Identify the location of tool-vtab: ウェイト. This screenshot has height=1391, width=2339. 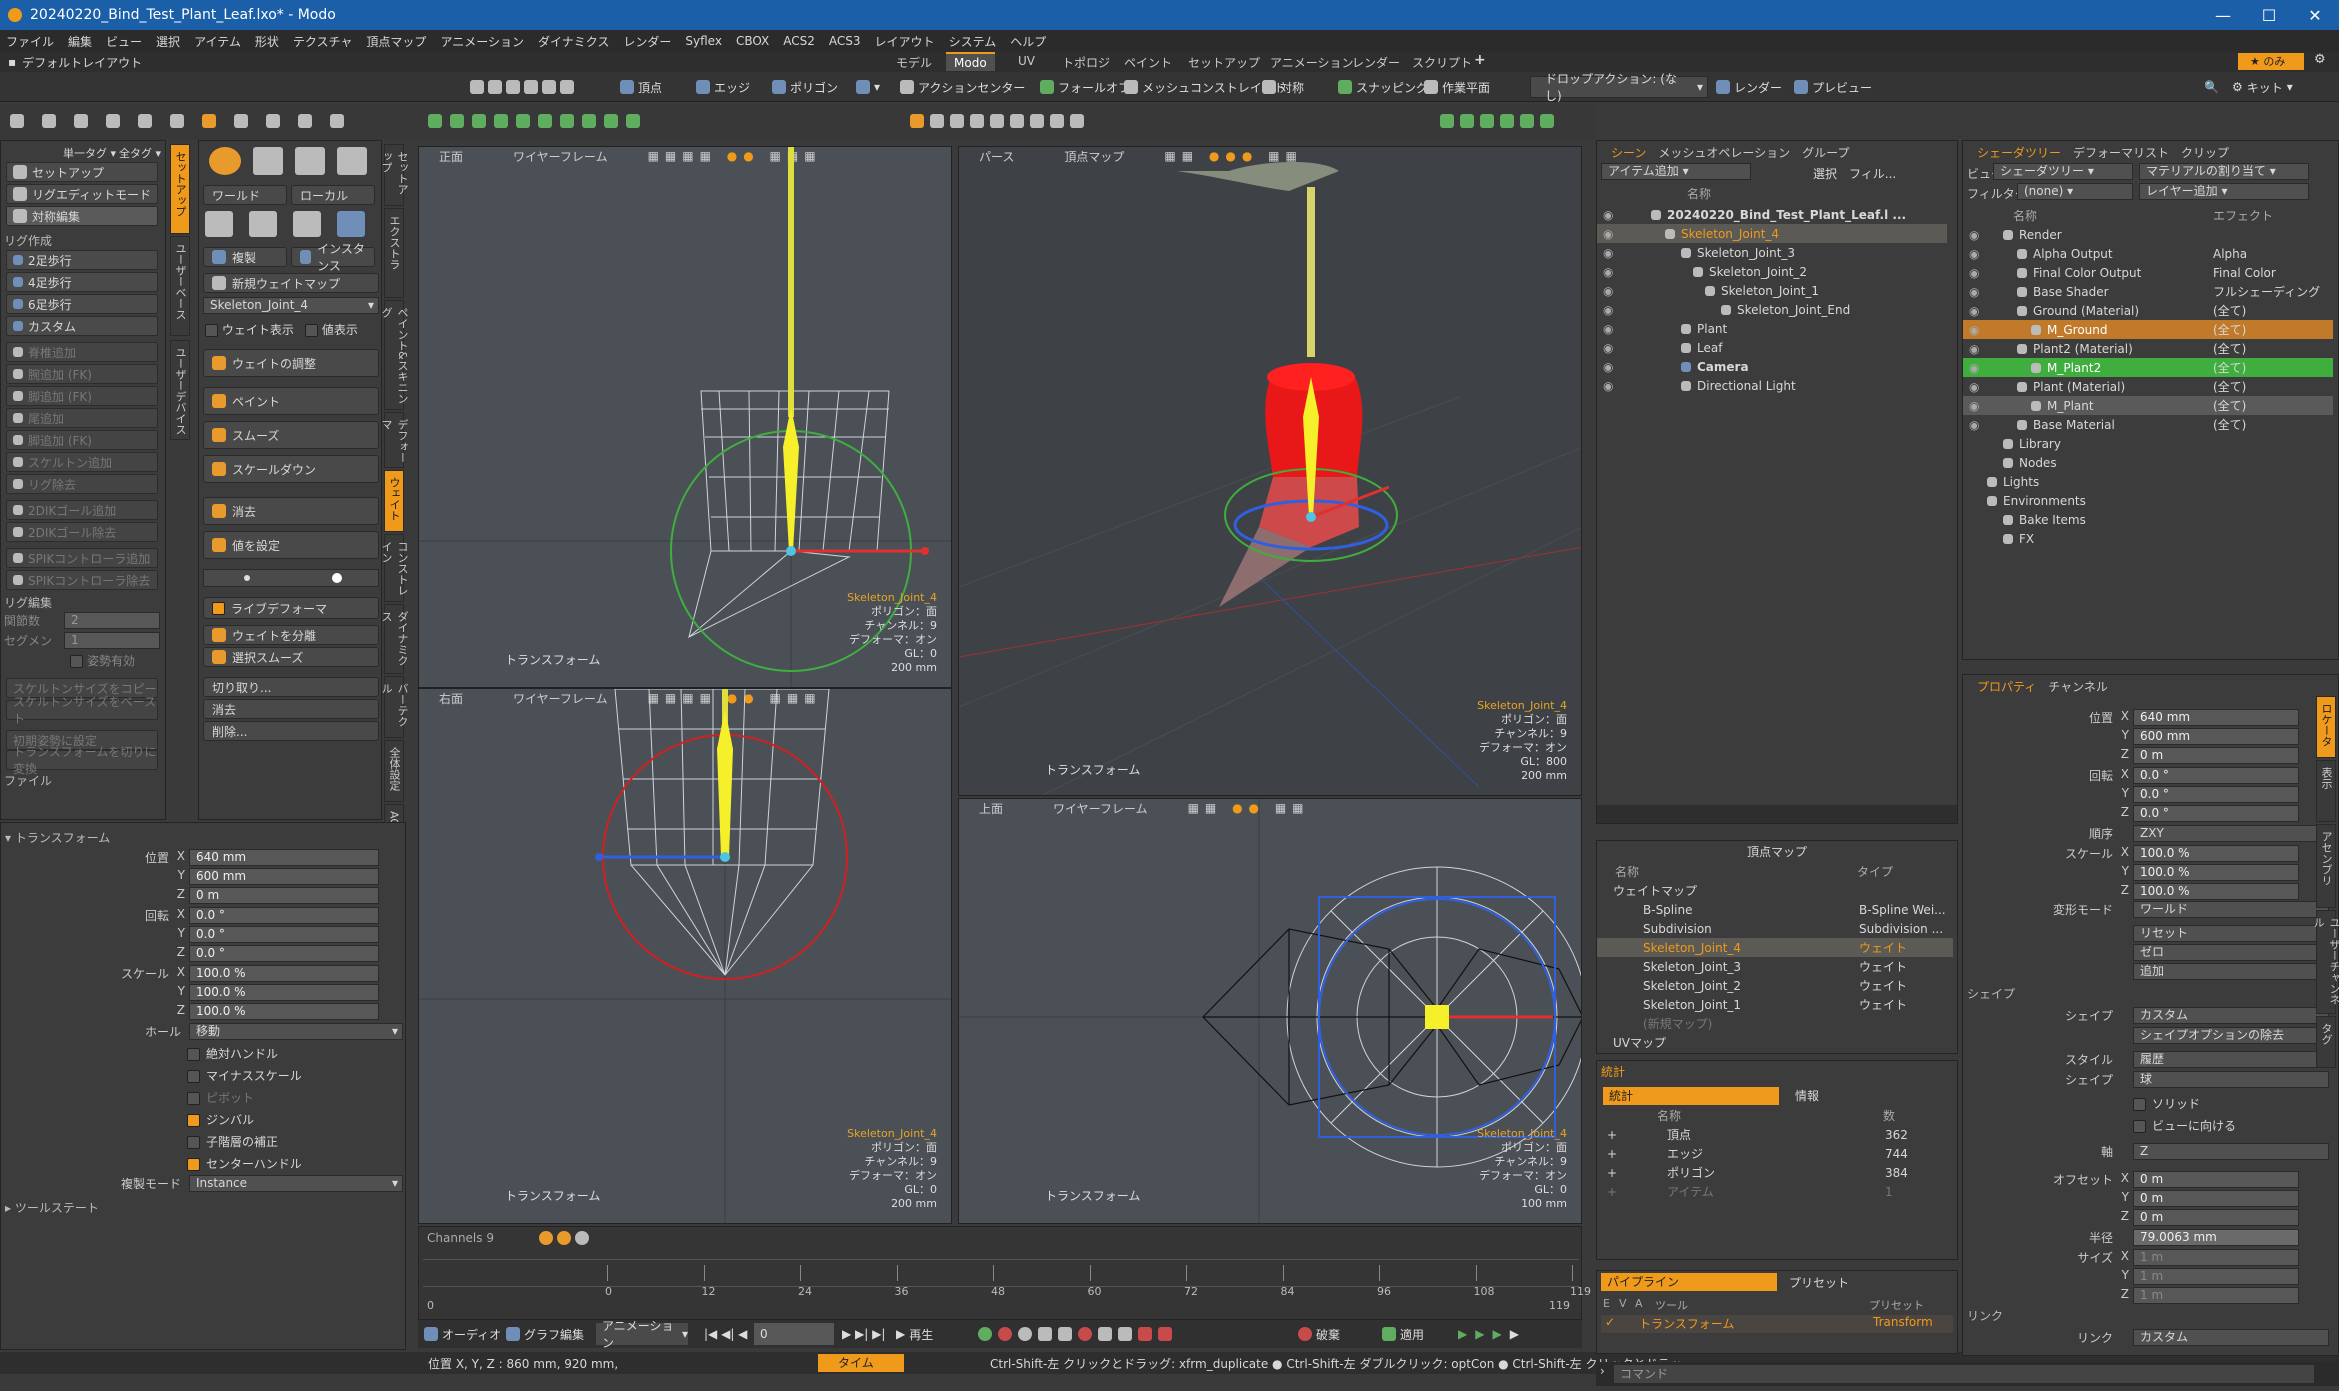
(394, 501).